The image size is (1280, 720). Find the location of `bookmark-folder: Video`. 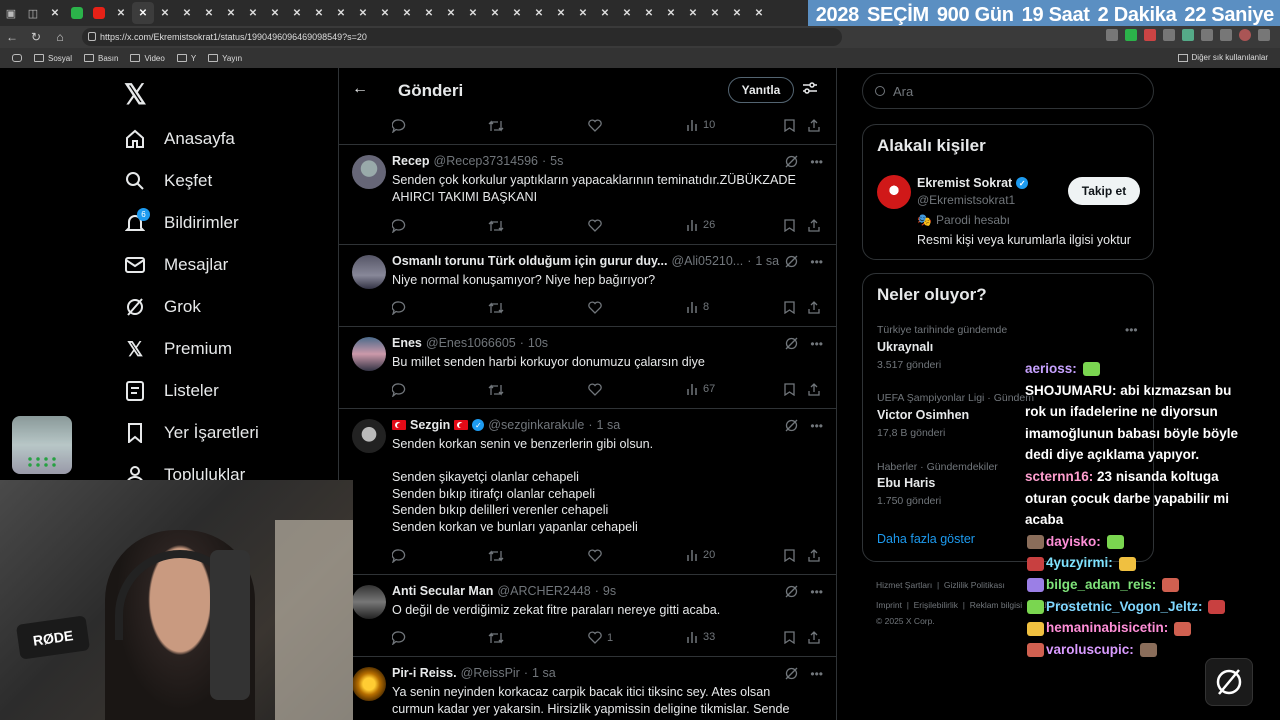

bookmark-folder: Video is located at coordinates (147, 58).